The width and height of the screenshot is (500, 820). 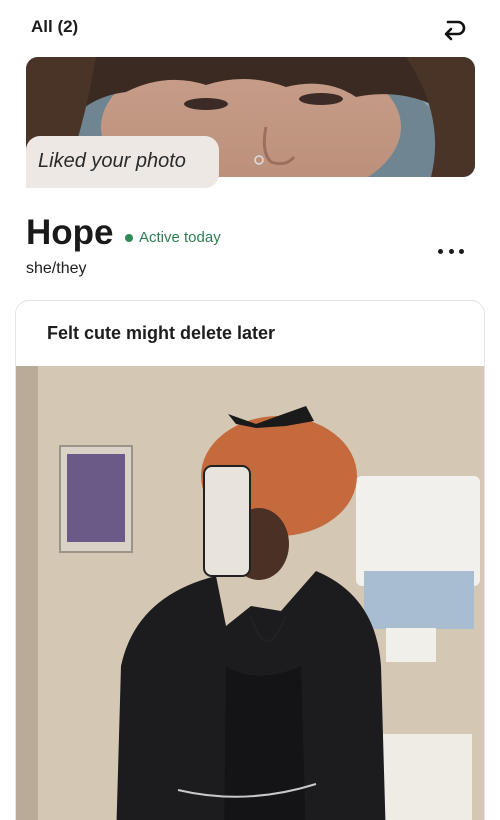 What do you see at coordinates (250, 28) in the screenshot?
I see `top-bar: All (2)` at bounding box center [250, 28].